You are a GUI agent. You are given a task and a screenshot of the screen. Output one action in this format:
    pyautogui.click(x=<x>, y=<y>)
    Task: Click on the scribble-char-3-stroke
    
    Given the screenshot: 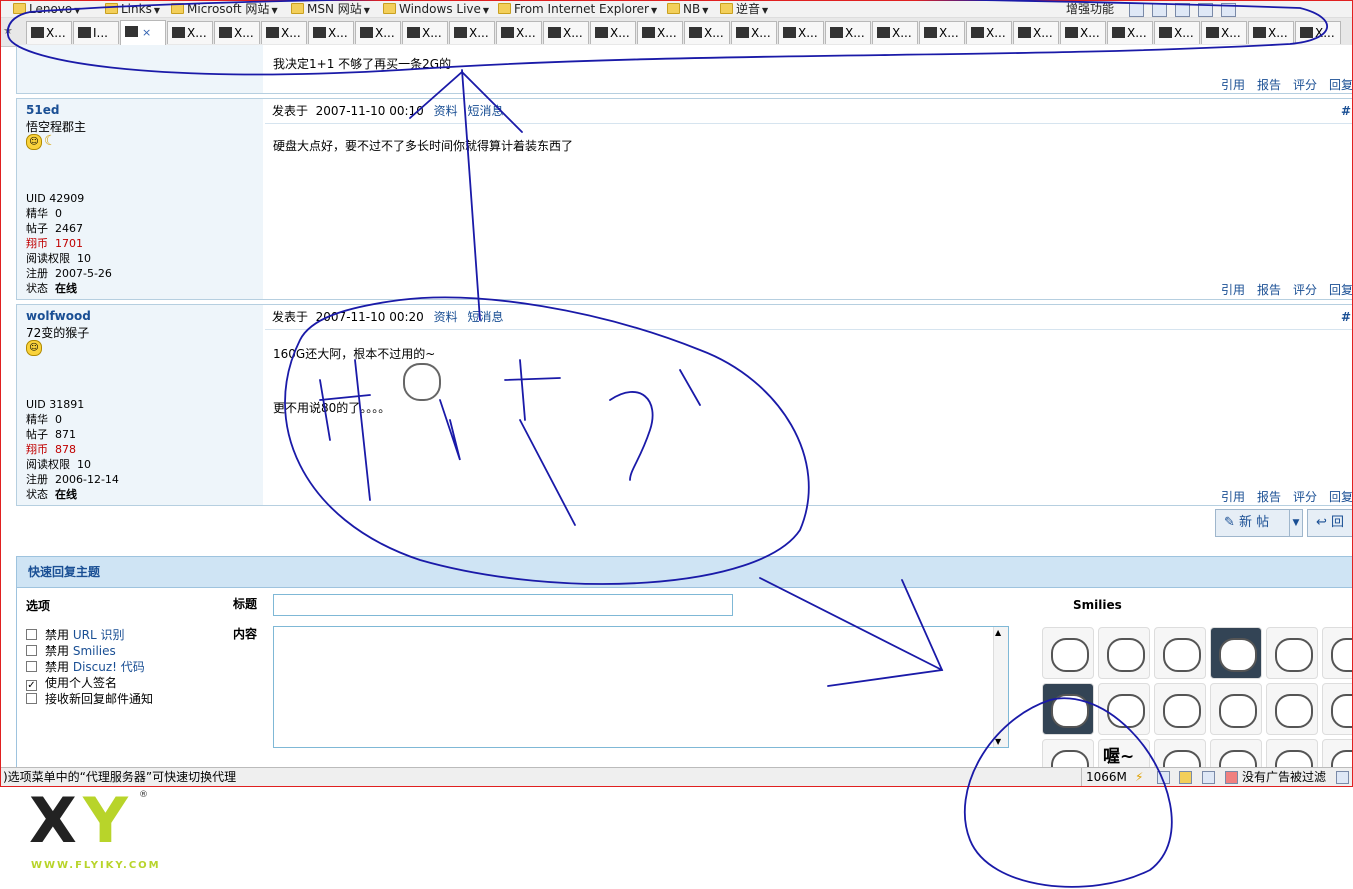 What is the action you would take?
    pyautogui.click(x=655, y=425)
    